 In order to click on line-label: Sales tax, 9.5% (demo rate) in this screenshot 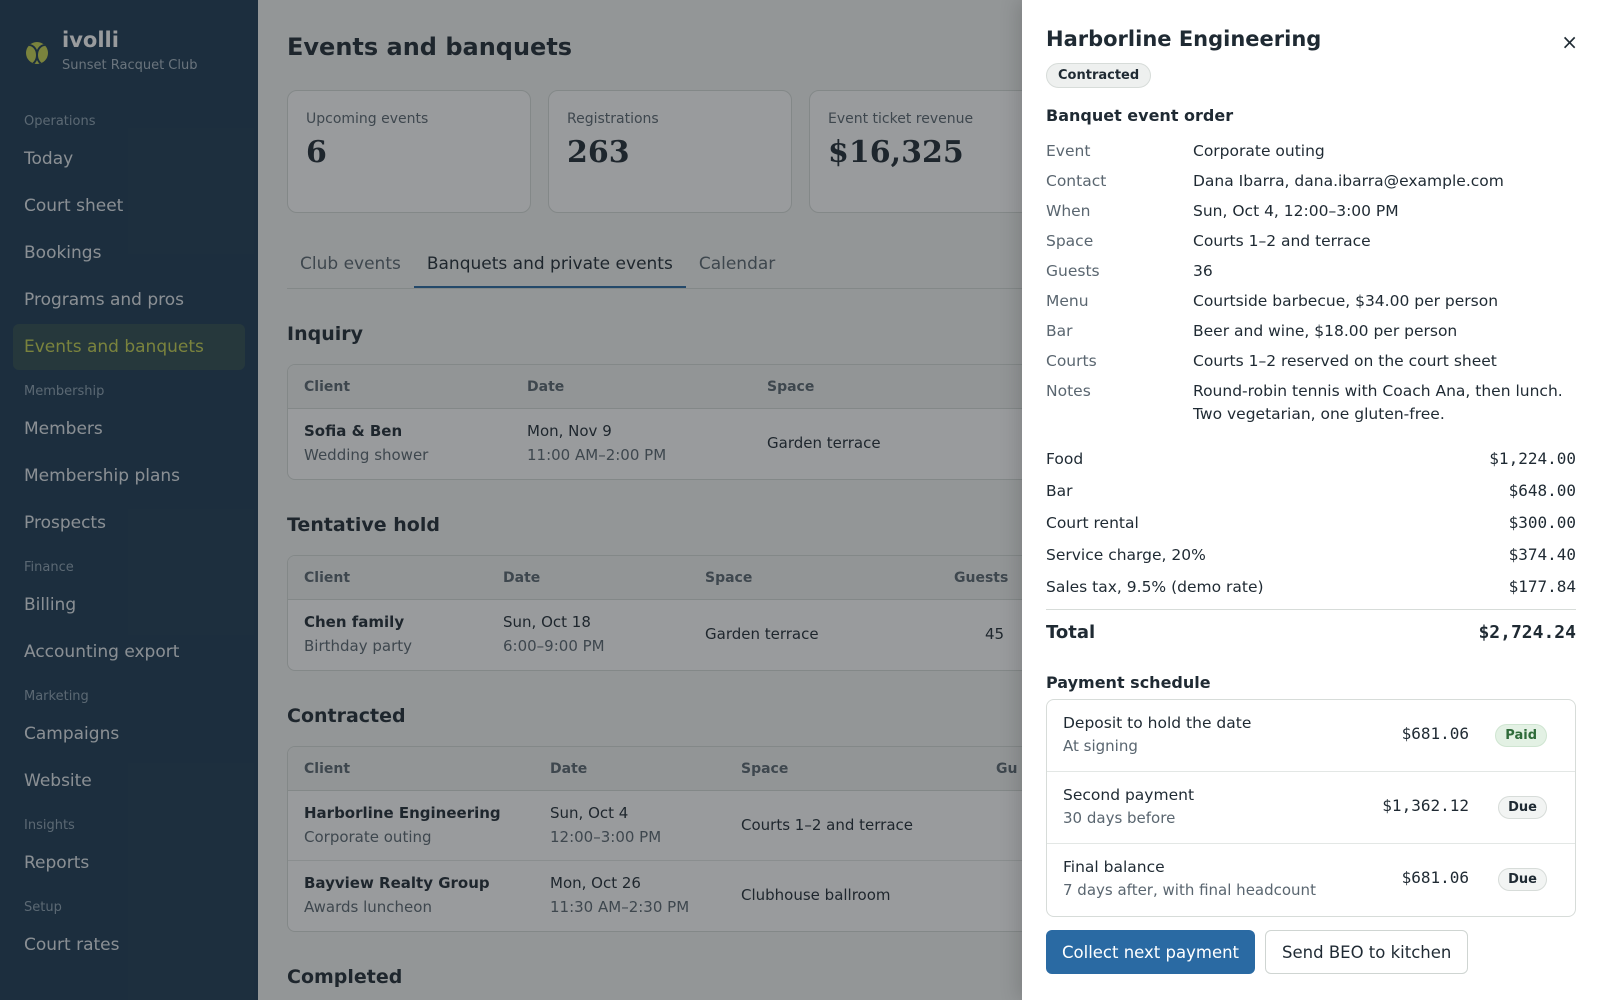, I will do `click(1155, 587)`.